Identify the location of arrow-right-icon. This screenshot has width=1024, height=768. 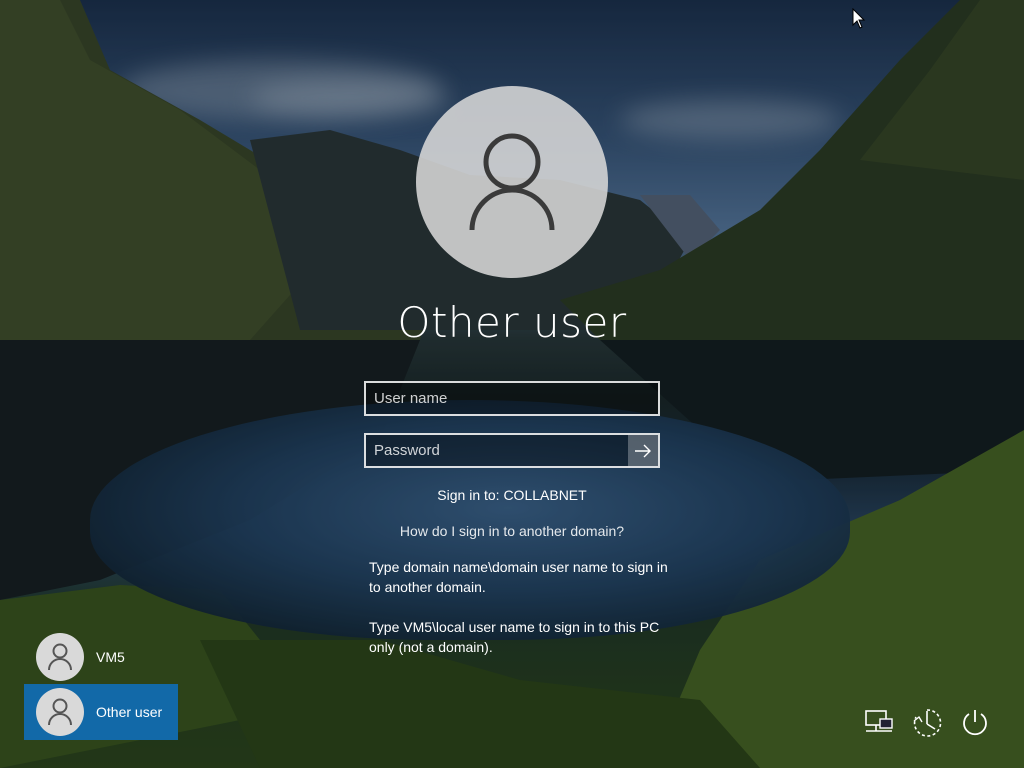
(643, 450).